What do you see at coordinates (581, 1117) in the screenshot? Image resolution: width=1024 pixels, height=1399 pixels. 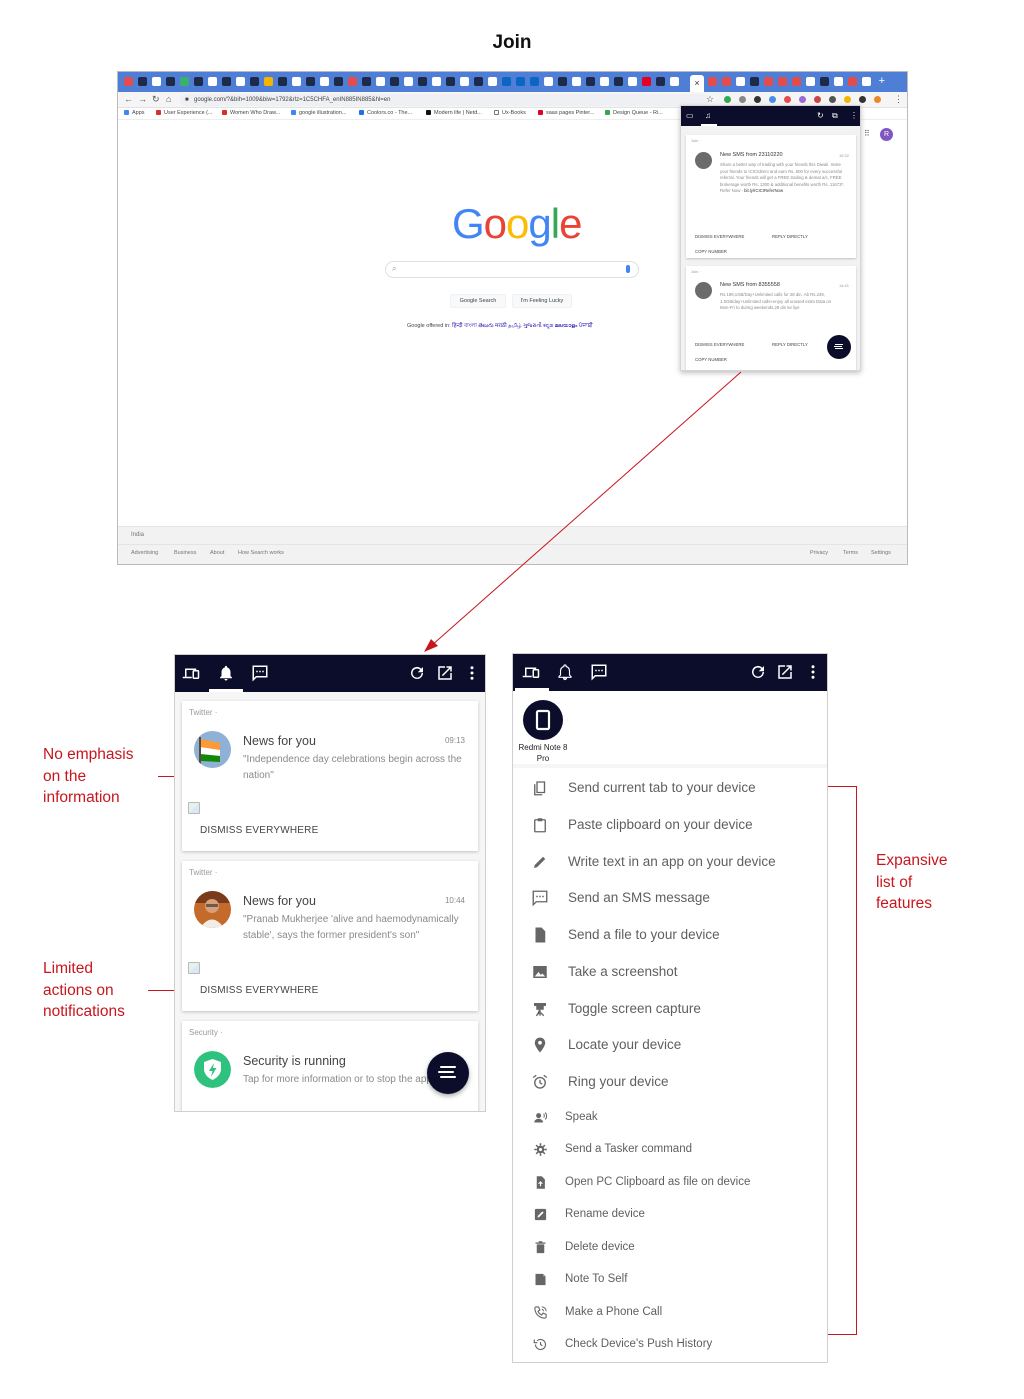 I see `feature-label: Speak` at bounding box center [581, 1117].